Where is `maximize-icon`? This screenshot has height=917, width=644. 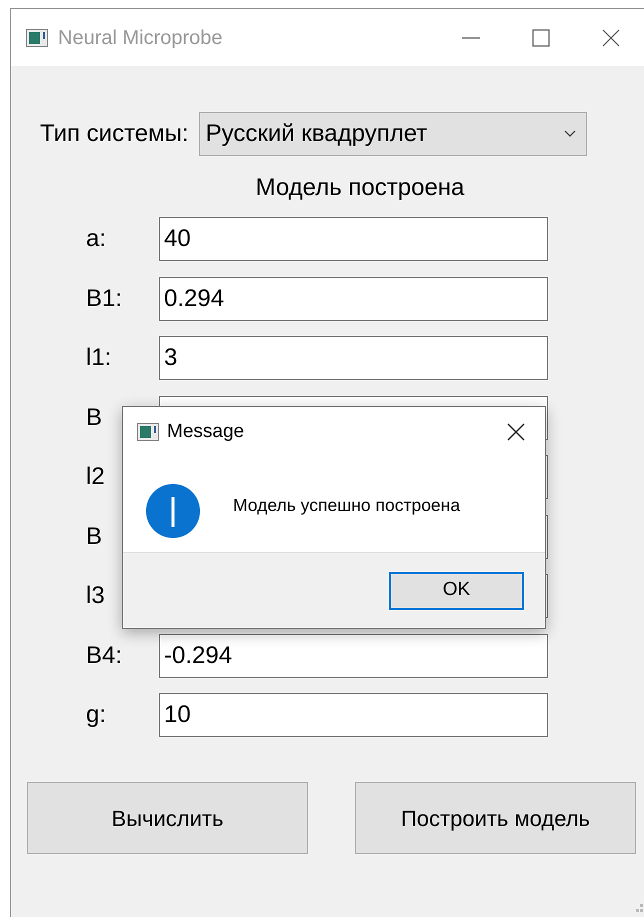
maximize-icon is located at coordinates (541, 38).